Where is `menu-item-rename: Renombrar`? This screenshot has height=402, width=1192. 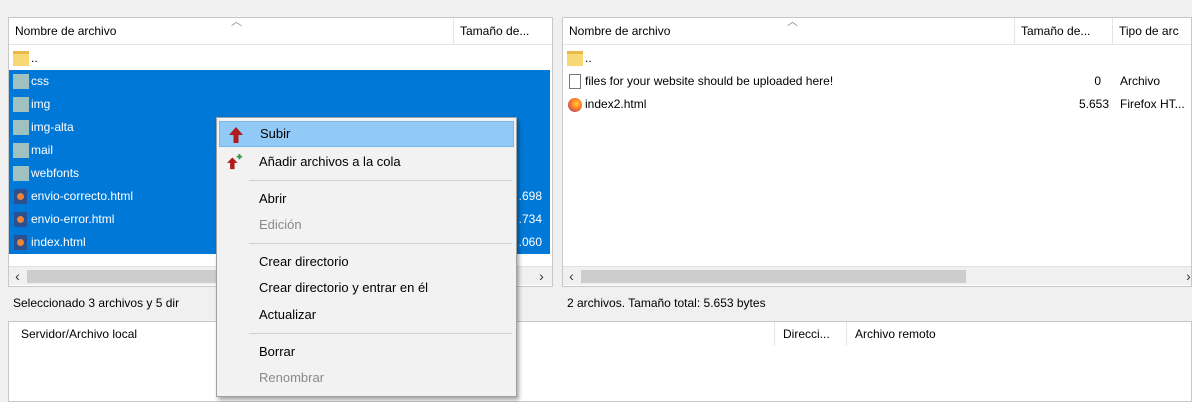 menu-item-rename: Renombrar is located at coordinates (292, 377).